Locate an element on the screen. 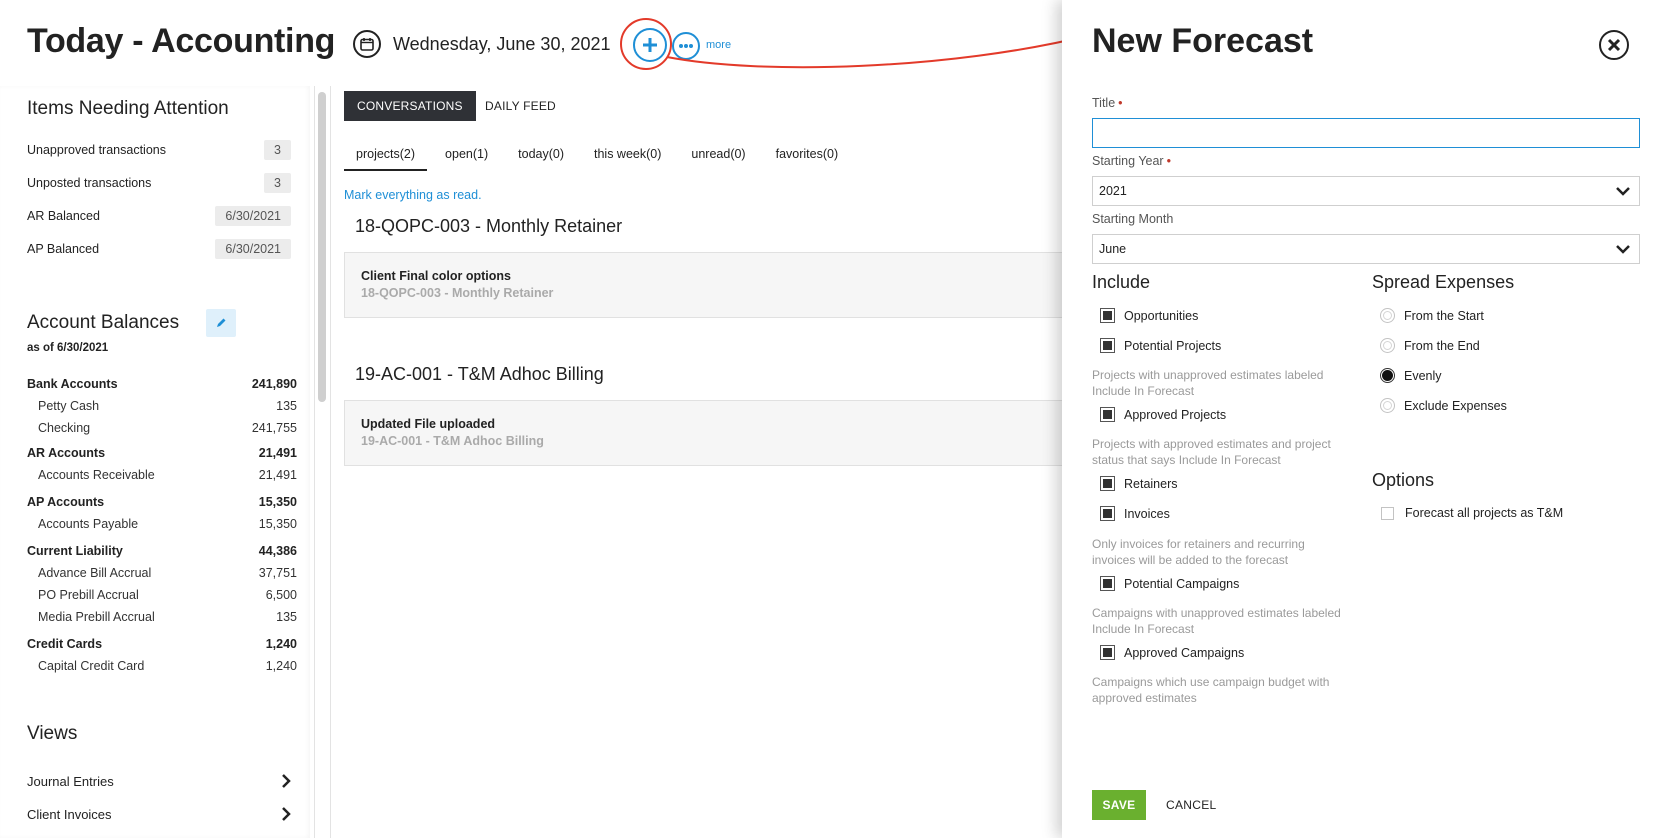 This screenshot has width=1657, height=838. option-forecast-tm: Forecast all projects as T&M is located at coordinates (1471, 513).